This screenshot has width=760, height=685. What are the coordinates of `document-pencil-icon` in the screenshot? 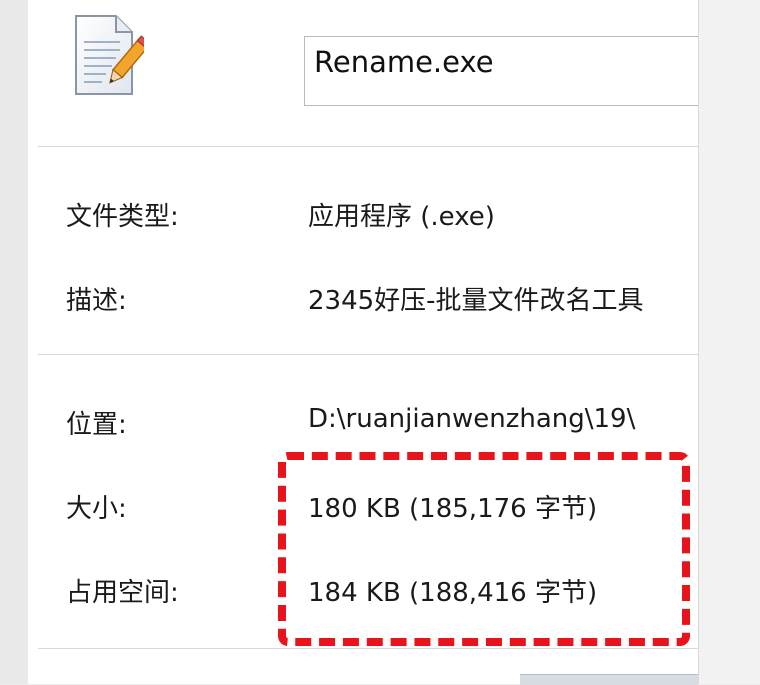 It's located at (109, 55).